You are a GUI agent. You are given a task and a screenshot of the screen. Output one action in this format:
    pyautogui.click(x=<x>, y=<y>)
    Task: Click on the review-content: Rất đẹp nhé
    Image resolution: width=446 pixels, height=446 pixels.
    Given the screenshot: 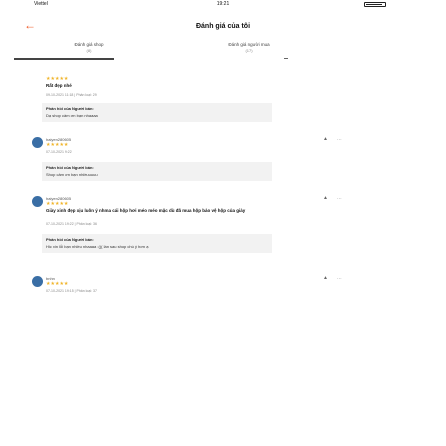 What is the action you would take?
    pyautogui.click(x=59, y=85)
    